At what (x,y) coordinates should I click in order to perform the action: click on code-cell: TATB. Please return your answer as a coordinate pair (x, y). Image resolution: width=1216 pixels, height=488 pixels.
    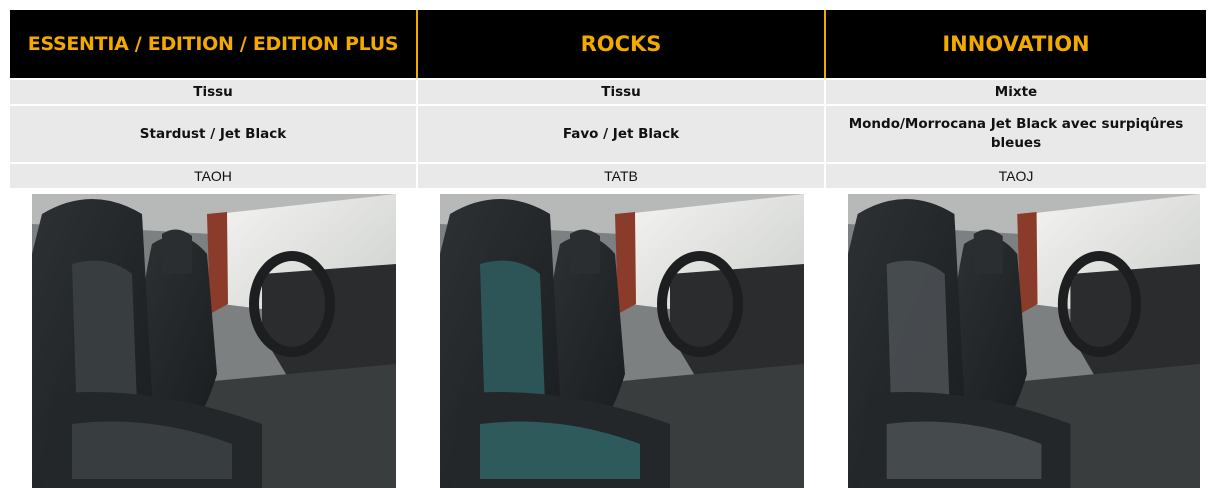
    Looking at the image, I should click on (621, 176).